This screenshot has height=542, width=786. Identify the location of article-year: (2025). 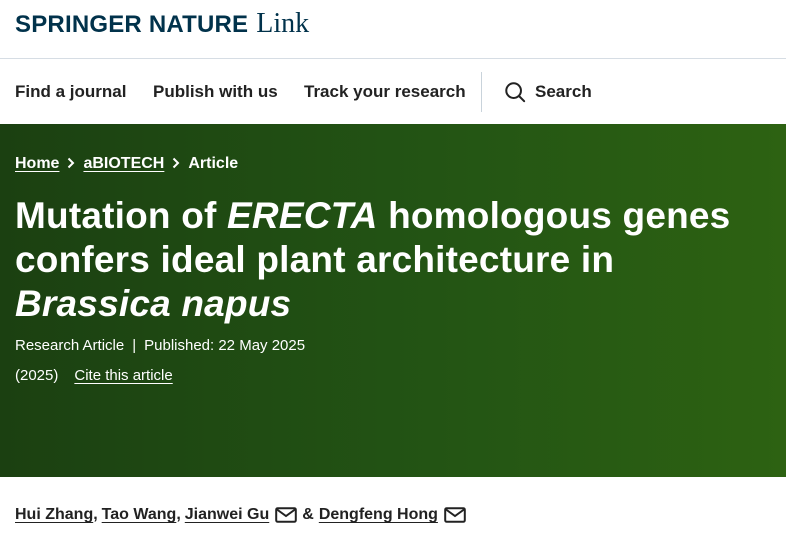
(37, 375).